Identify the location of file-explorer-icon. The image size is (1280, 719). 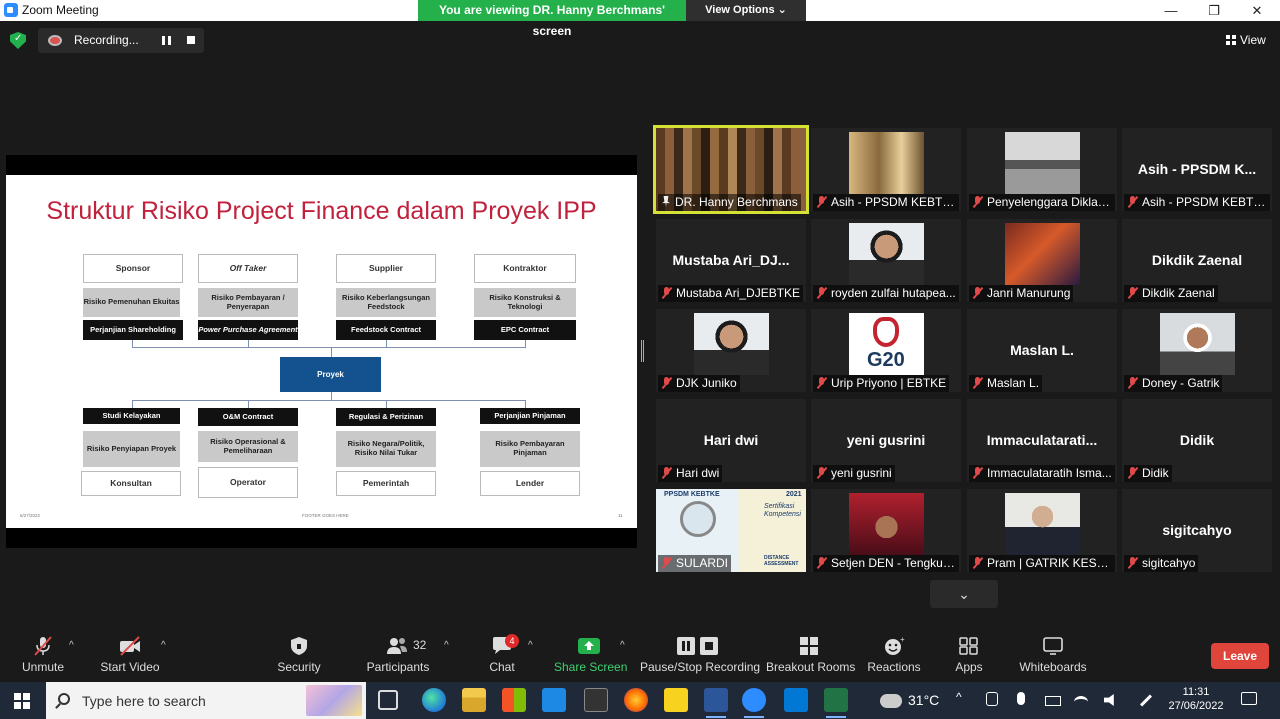
(474, 700).